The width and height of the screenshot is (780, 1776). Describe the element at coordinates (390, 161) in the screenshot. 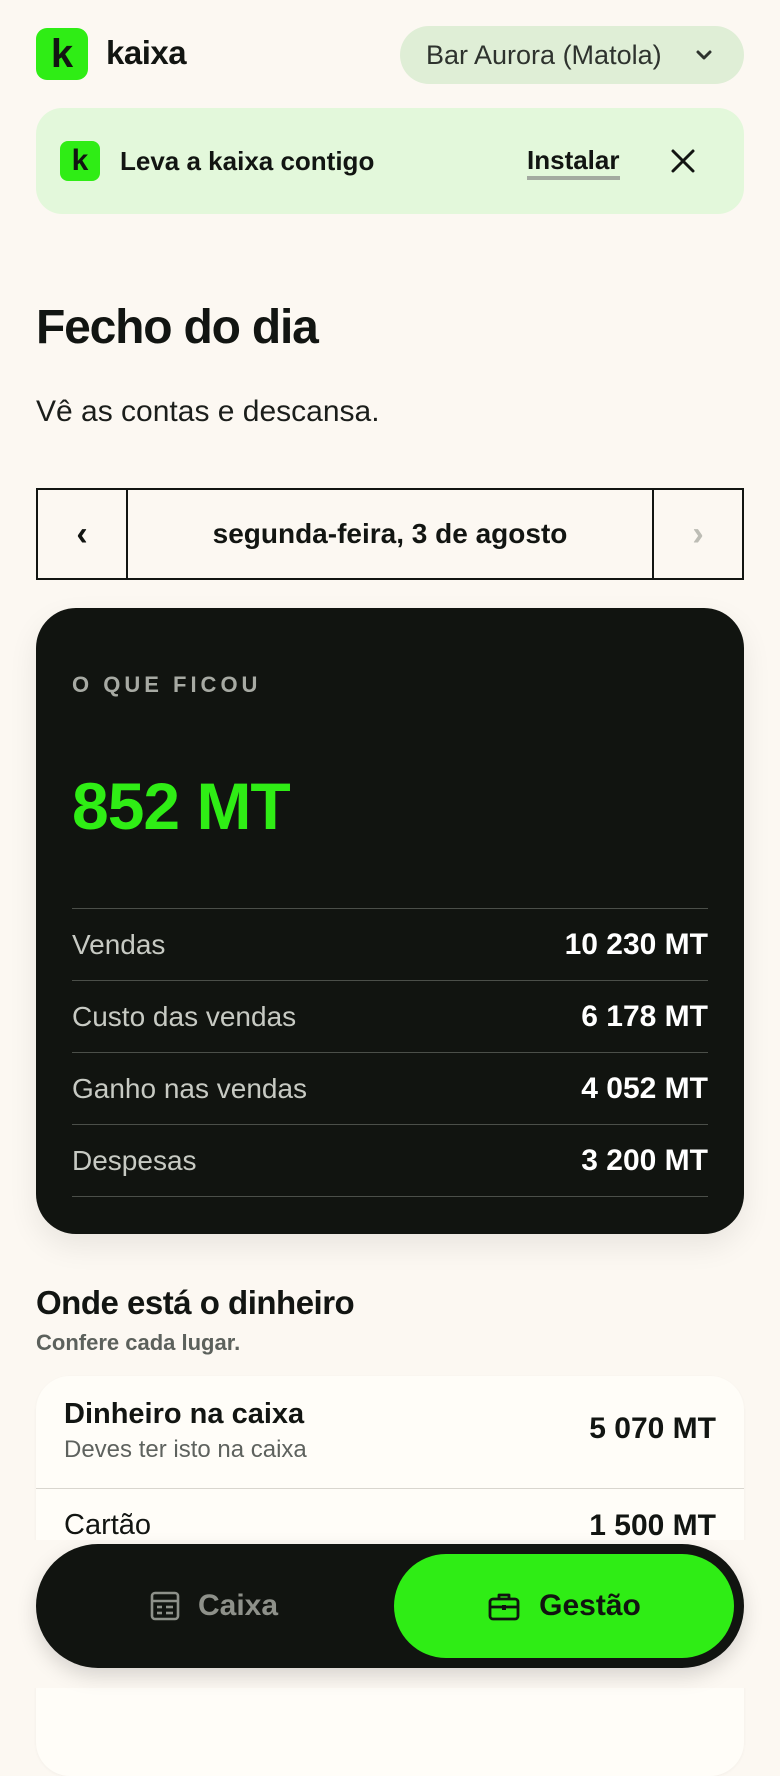

I see `install-banner: k Leva a kaixa contigo Instalar` at that location.